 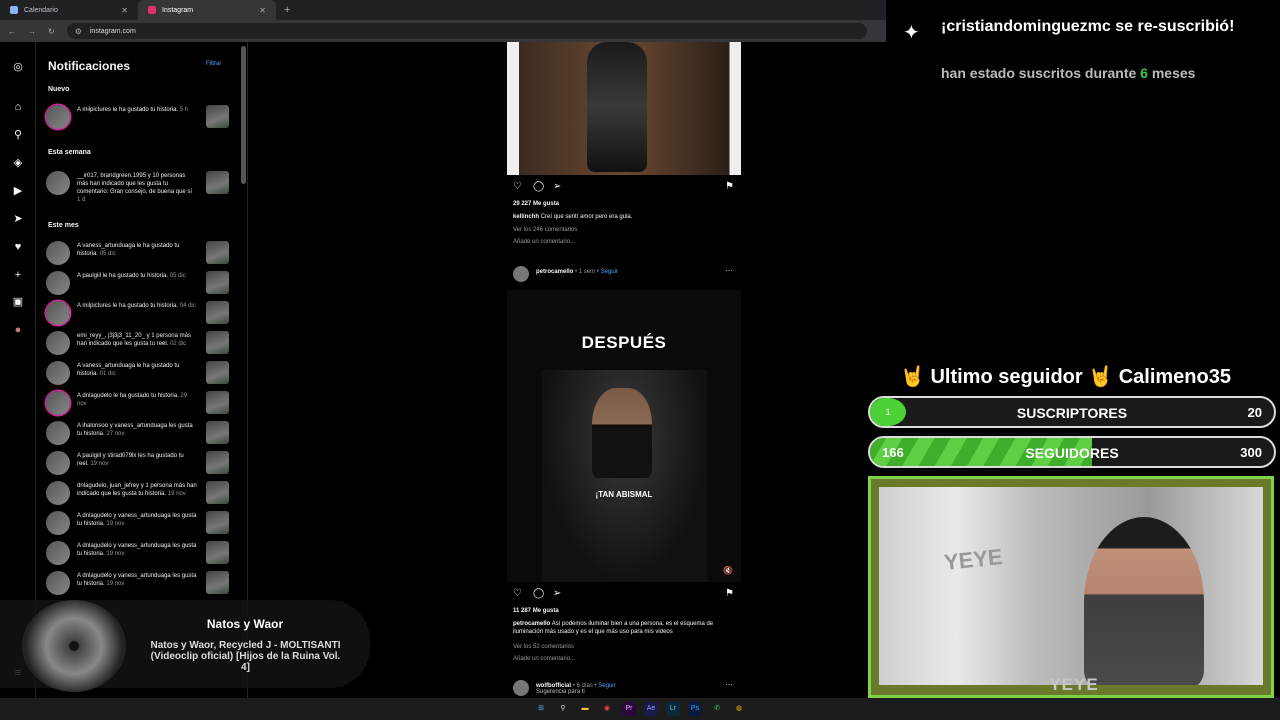 What do you see at coordinates (624, 436) in the screenshot?
I see `post-video: DESPUÉS ¡TAN ABISMAL 🔇` at bounding box center [624, 436].